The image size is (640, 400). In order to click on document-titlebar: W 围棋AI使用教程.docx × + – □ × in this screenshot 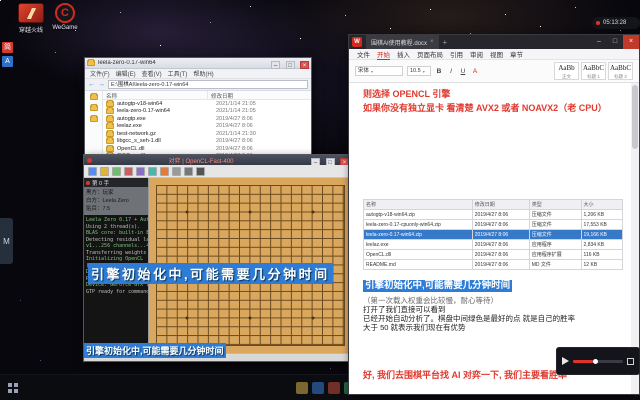, I will do `click(494, 42)`.